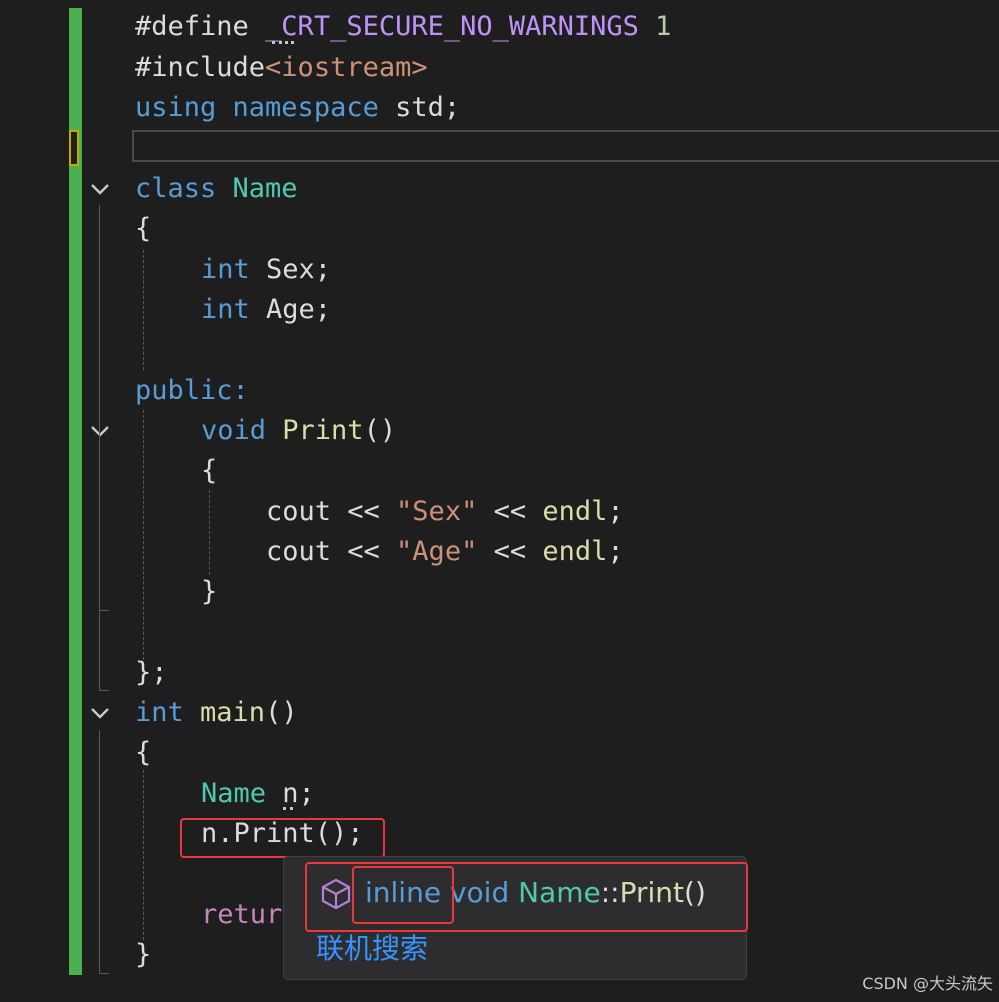 This screenshot has height=1002, width=999. I want to click on code-line-public: public:, so click(192, 391).